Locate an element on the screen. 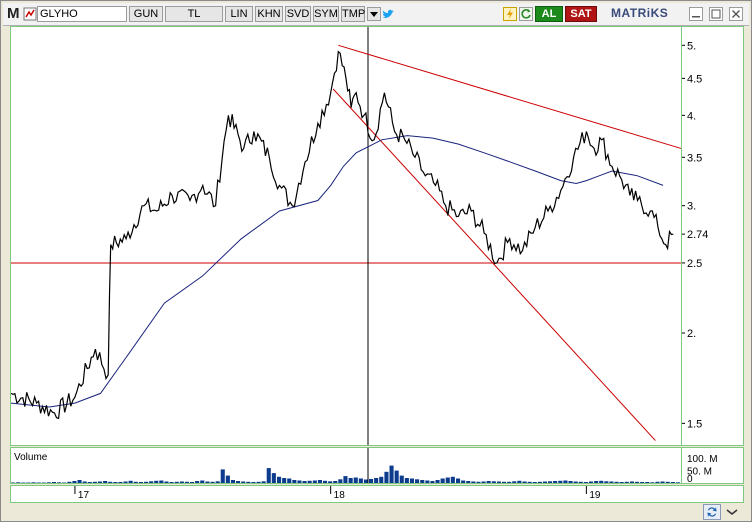 The width and height of the screenshot is (752, 522). button-tmp: TMP is located at coordinates (353, 14).